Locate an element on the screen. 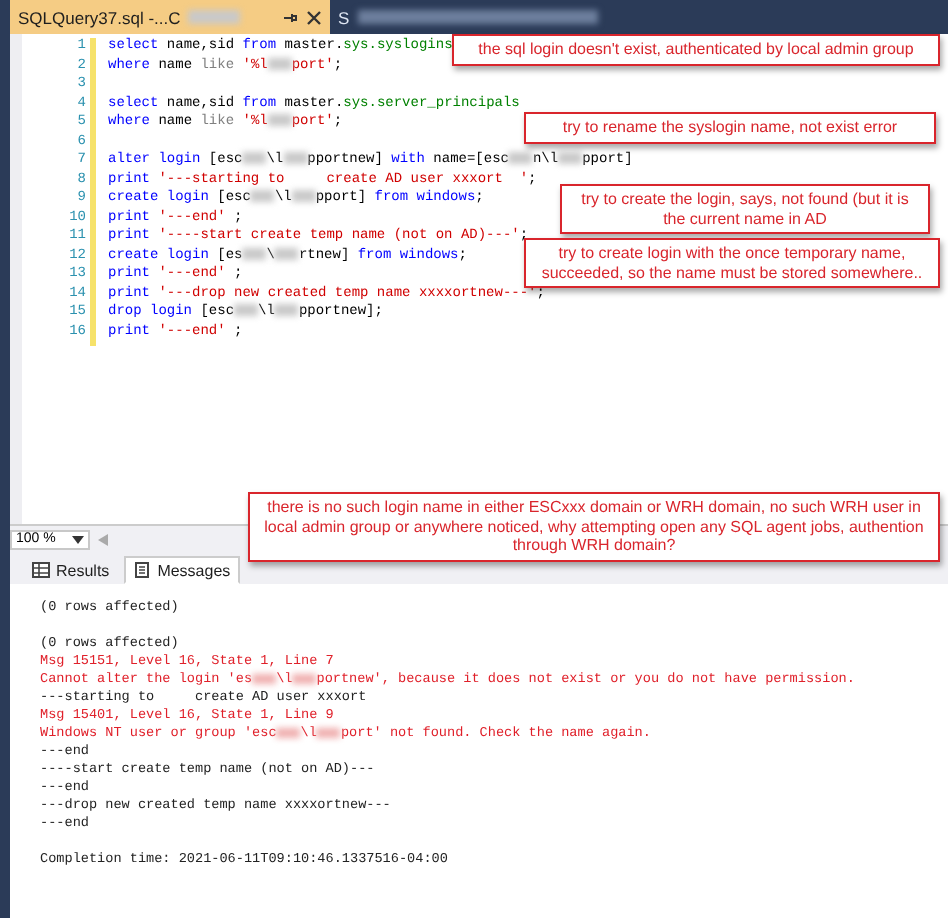 This screenshot has width=948, height=918. close-icon is located at coordinates (314, 17).